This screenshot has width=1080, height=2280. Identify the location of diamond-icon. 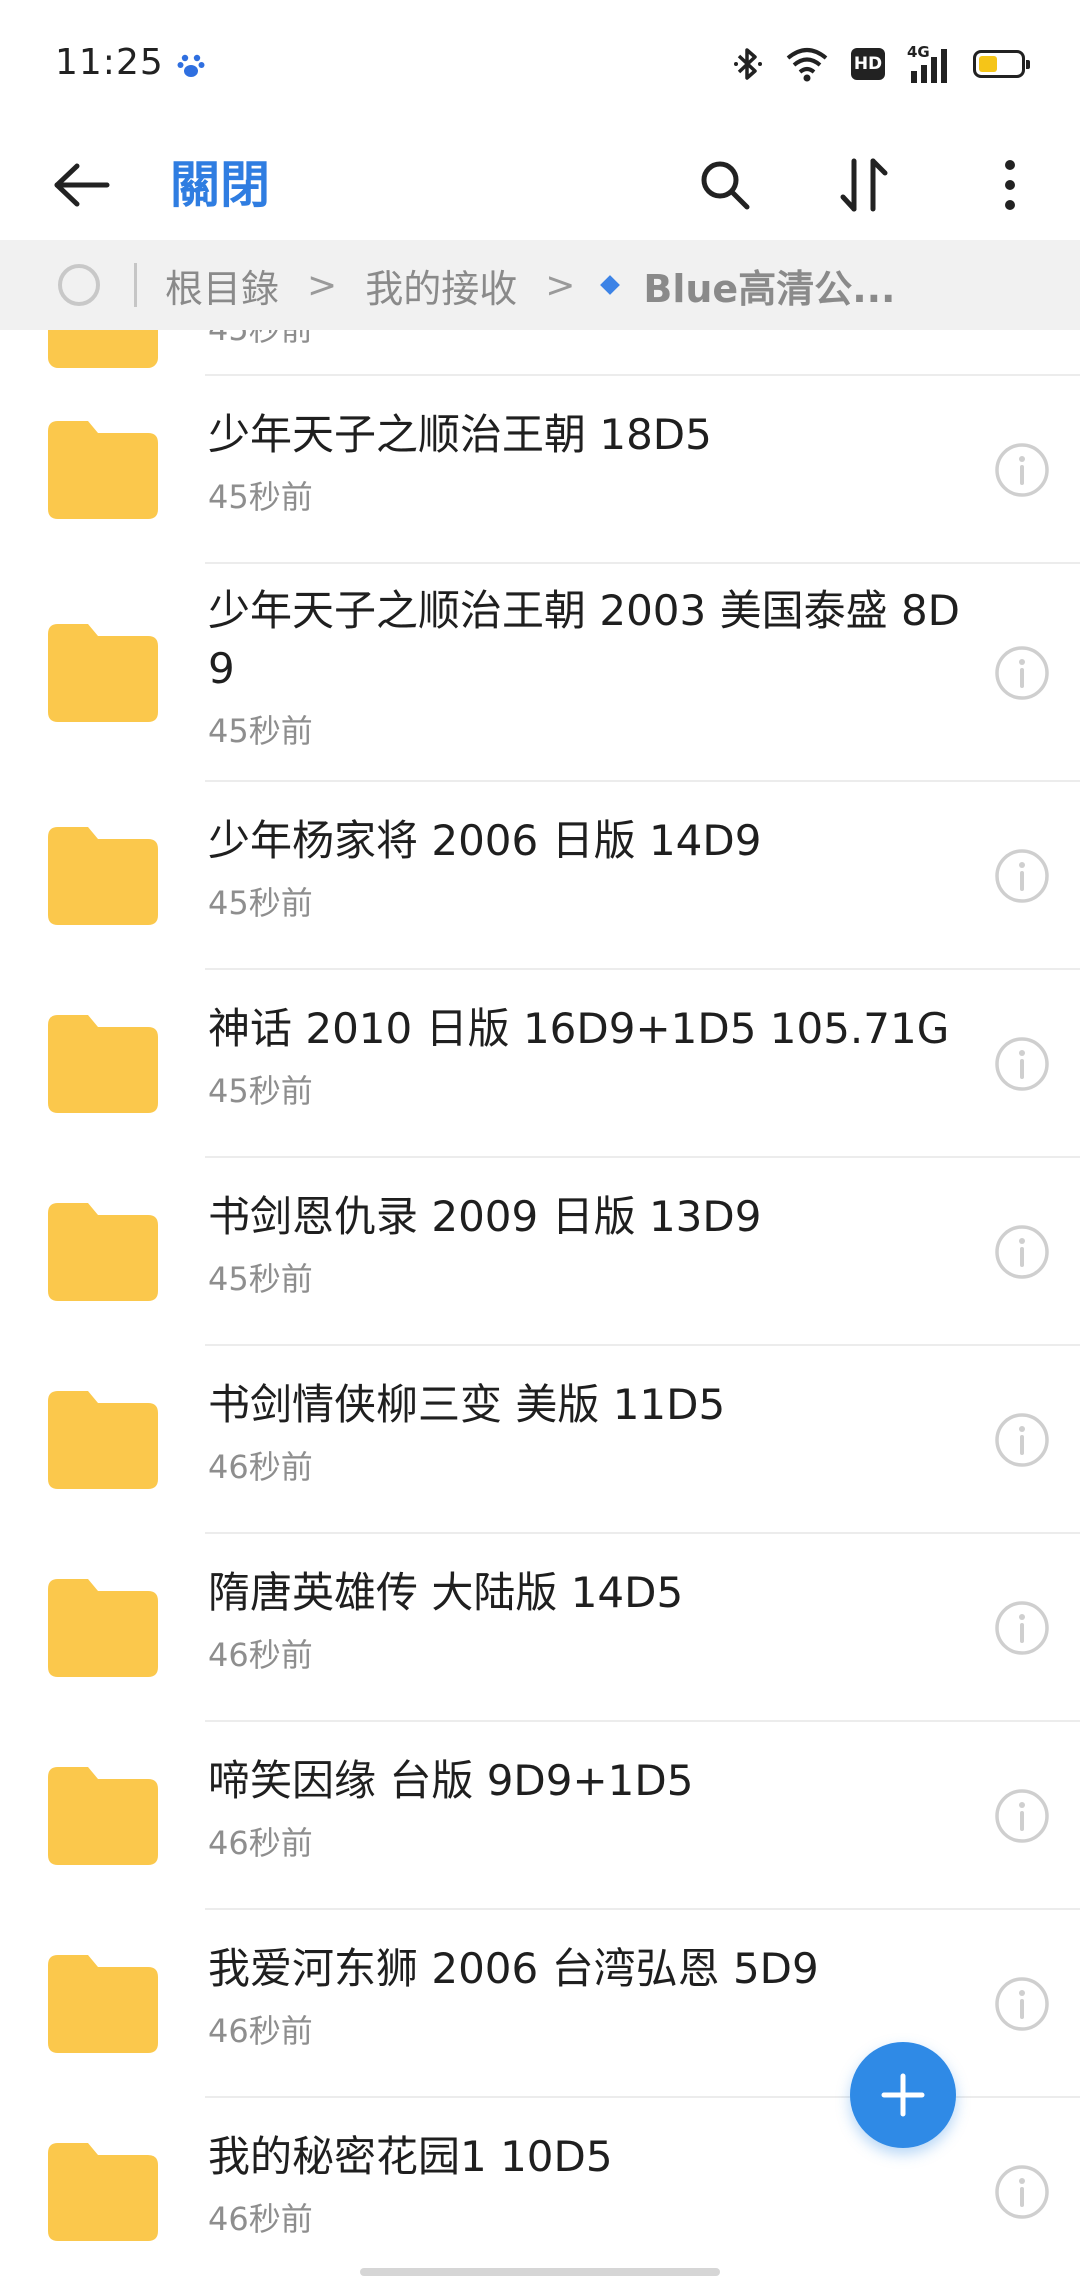
(610, 285).